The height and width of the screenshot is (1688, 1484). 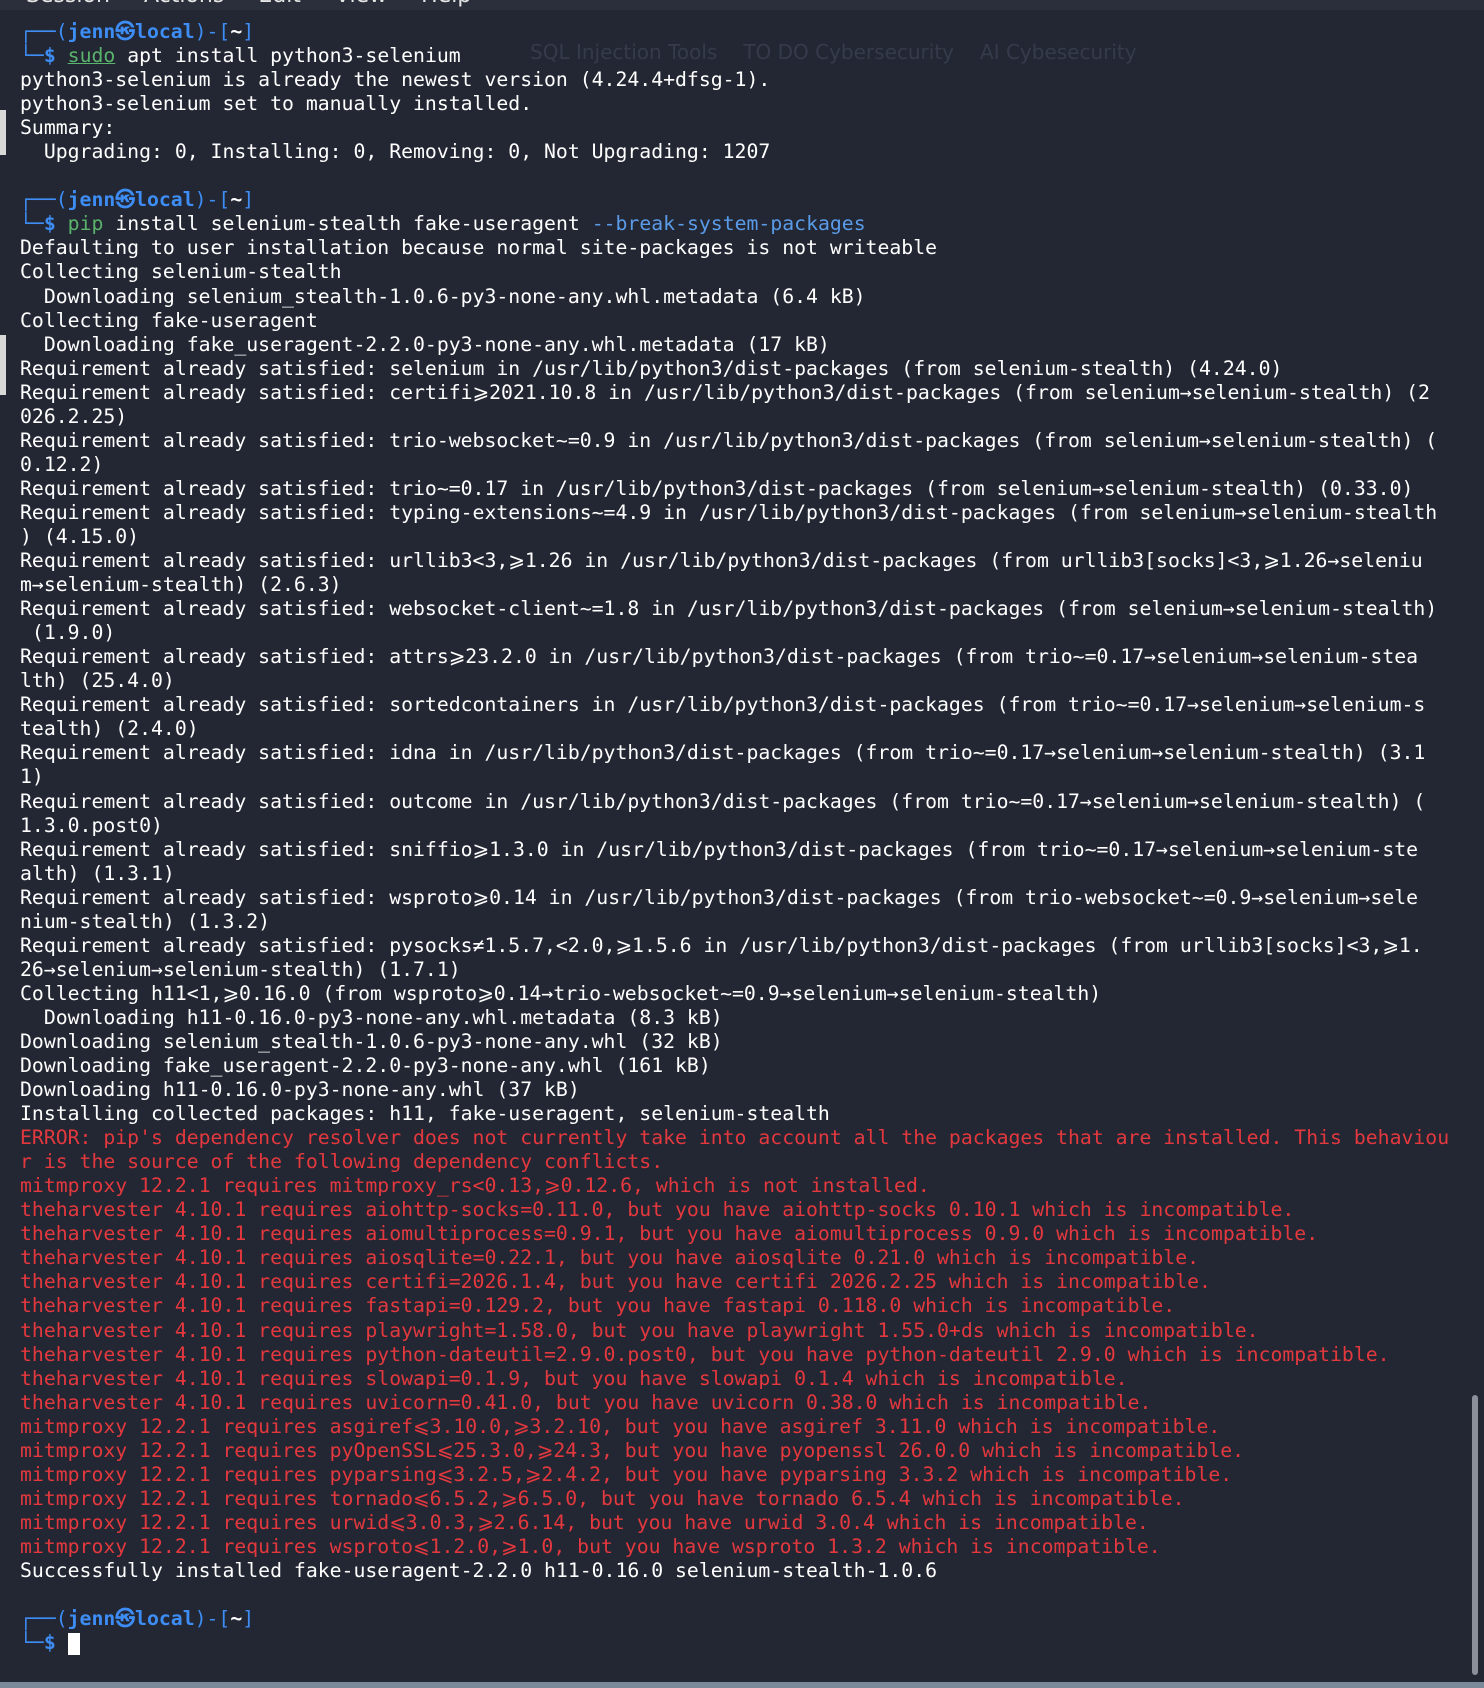 I want to click on output-line: 1), so click(x=32, y=777).